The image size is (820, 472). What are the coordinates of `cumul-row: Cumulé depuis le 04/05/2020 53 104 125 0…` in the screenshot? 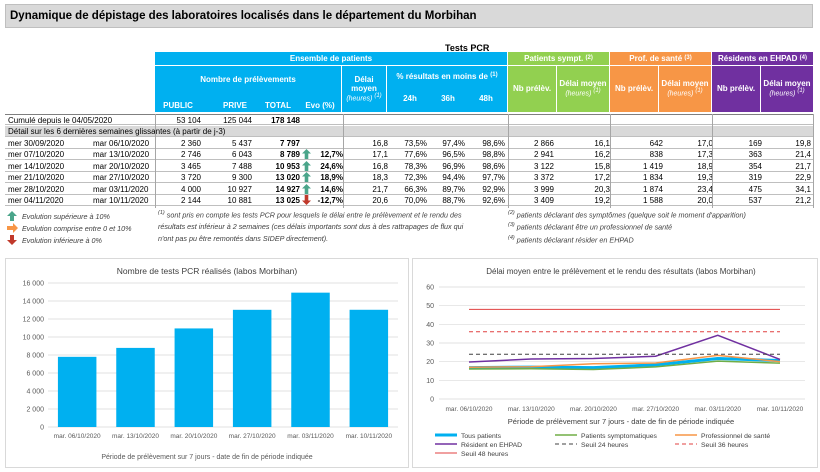 It's located at (409, 119).